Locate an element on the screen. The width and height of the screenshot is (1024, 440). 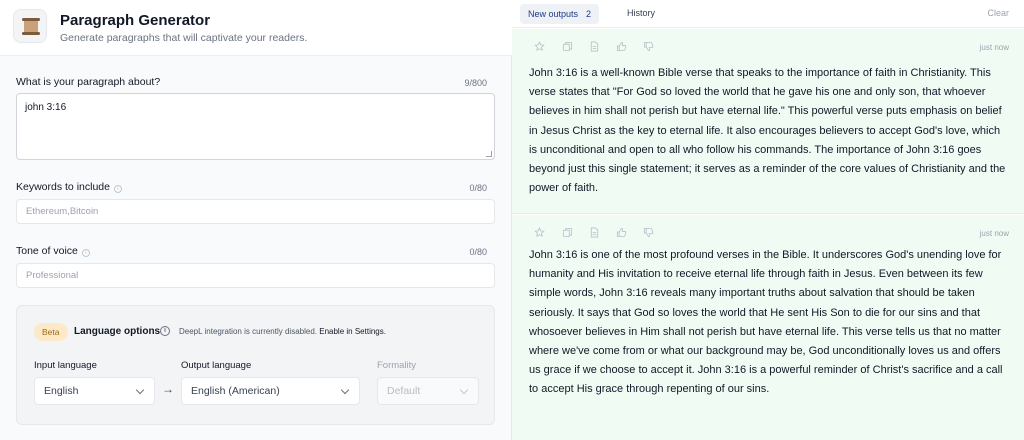
about-textarea: john 3:16 is located at coordinates (255, 126).